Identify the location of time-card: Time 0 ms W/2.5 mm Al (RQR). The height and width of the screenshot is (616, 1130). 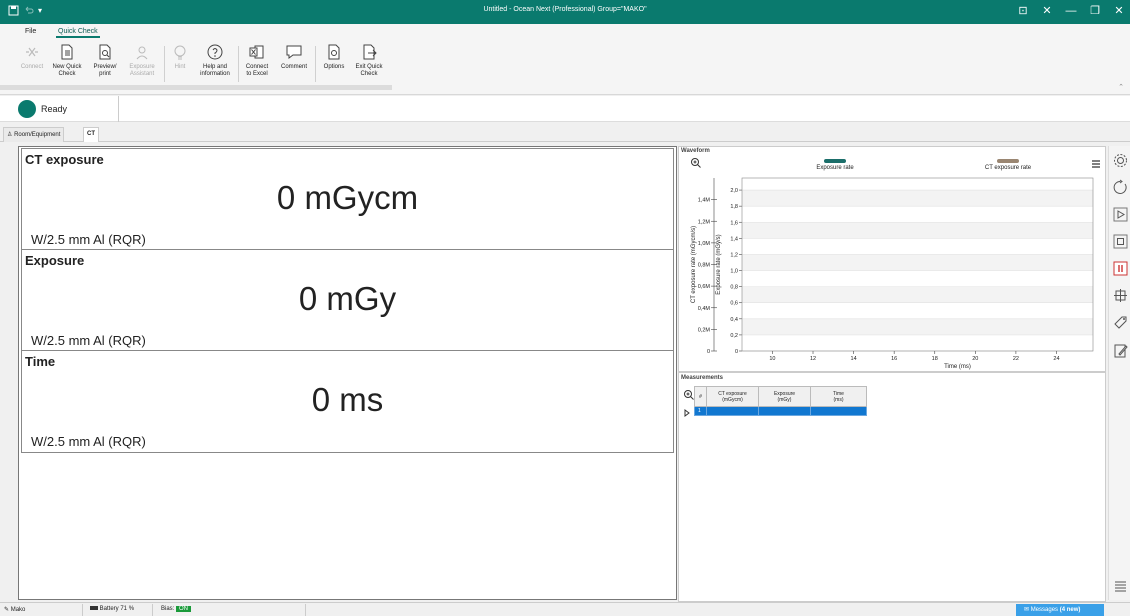
(347, 401).